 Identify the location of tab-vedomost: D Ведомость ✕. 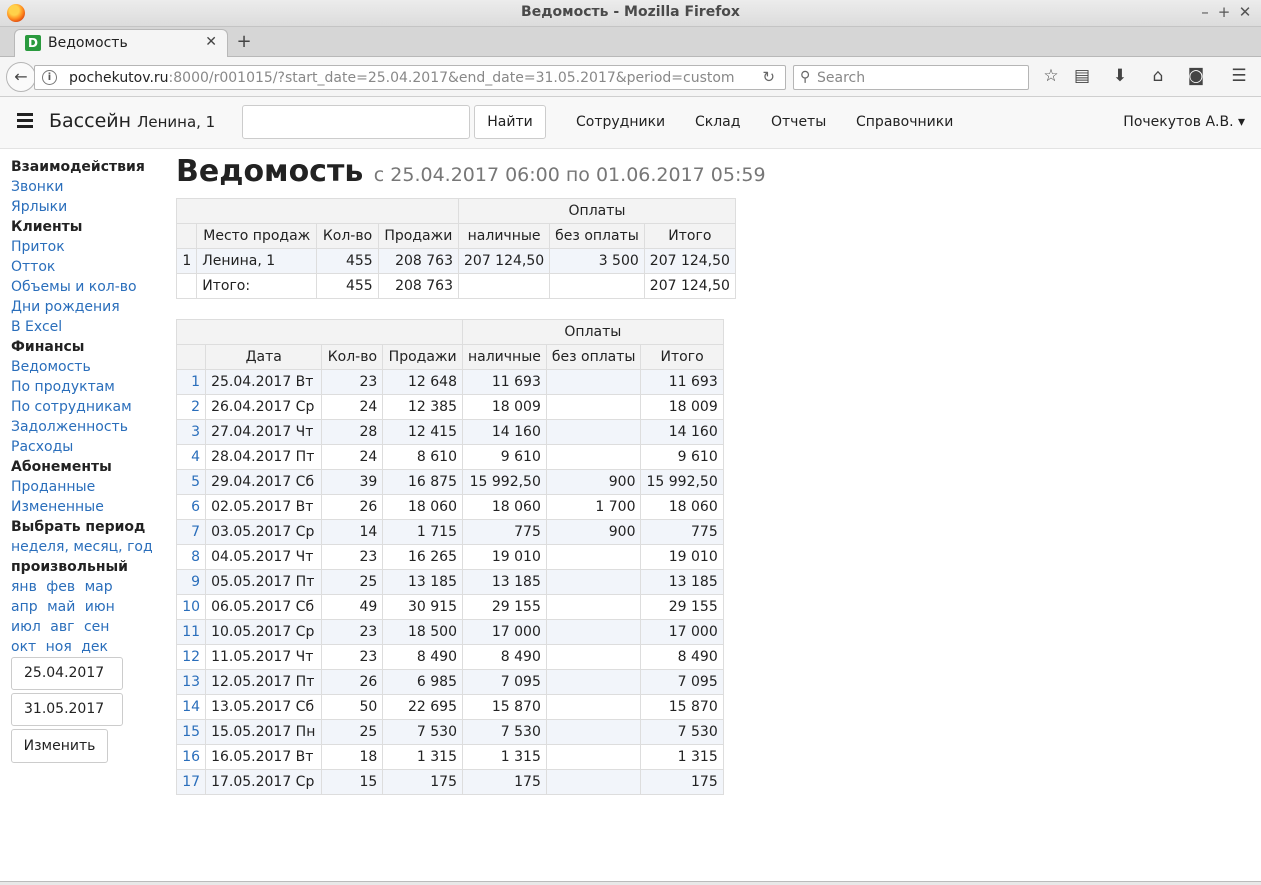
(121, 43).